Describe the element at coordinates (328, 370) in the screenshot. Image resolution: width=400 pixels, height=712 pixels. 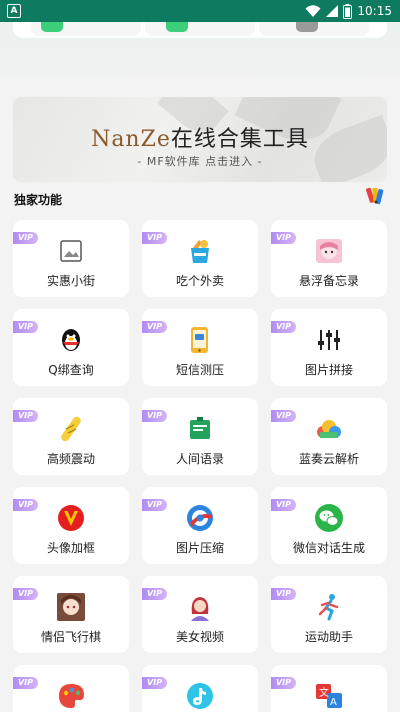
I see `tile-label: 图片拼接` at that location.